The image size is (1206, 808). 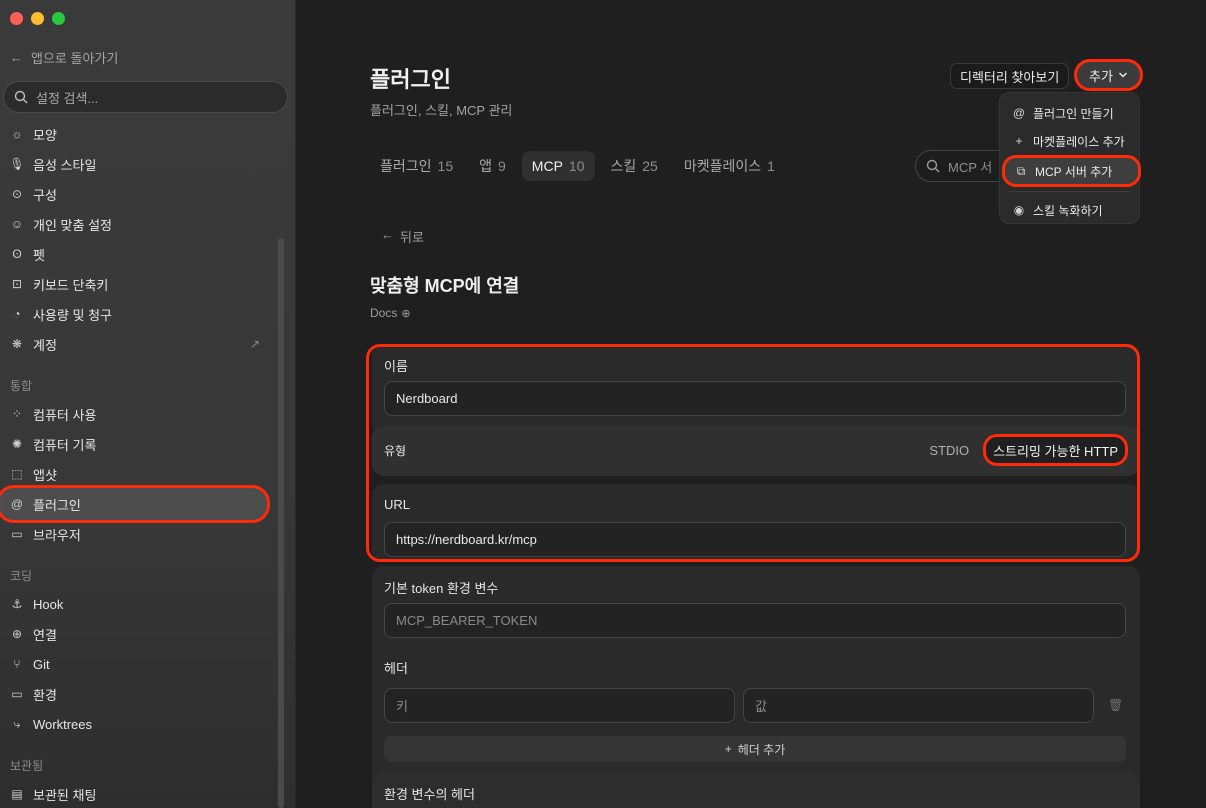 What do you see at coordinates (1073, 113) in the screenshot?
I see `menu-item-label: 플러그인 만들기` at bounding box center [1073, 113].